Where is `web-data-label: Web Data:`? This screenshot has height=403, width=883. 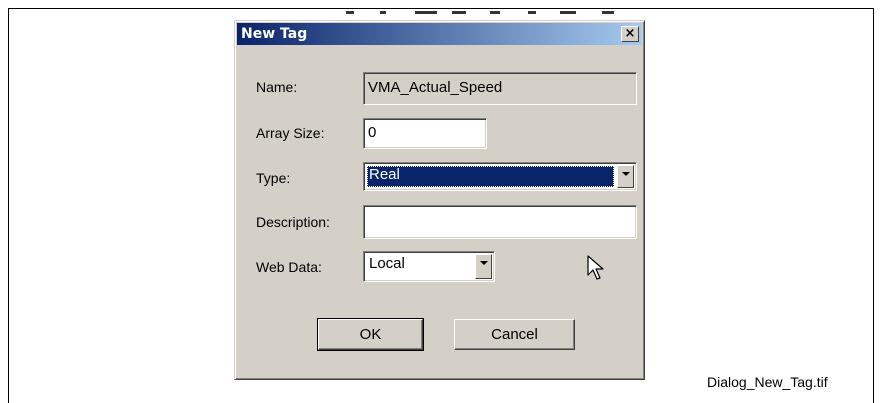
web-data-label: Web Data: is located at coordinates (289, 267).